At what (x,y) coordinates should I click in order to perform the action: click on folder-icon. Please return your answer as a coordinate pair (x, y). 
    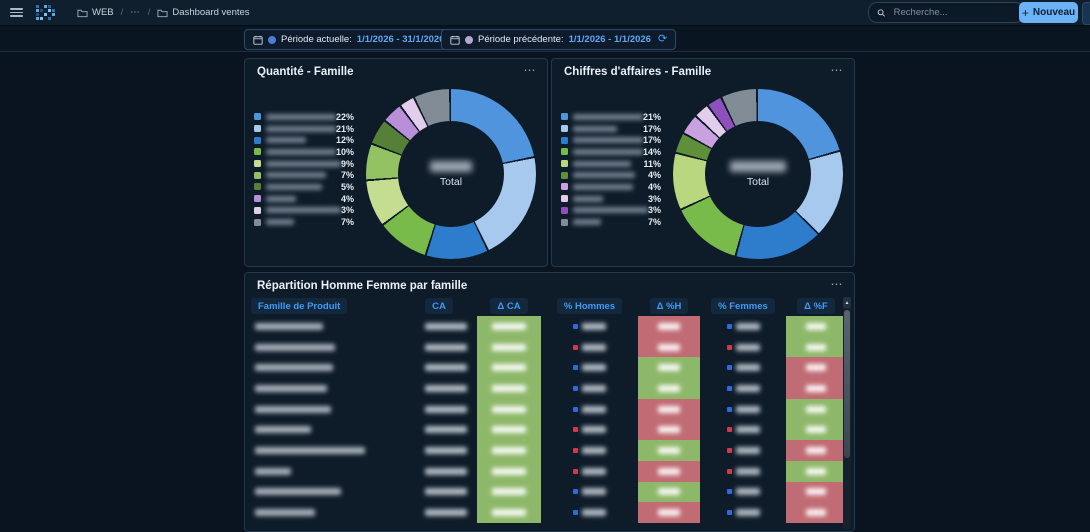
    Looking at the image, I should click on (162, 13).